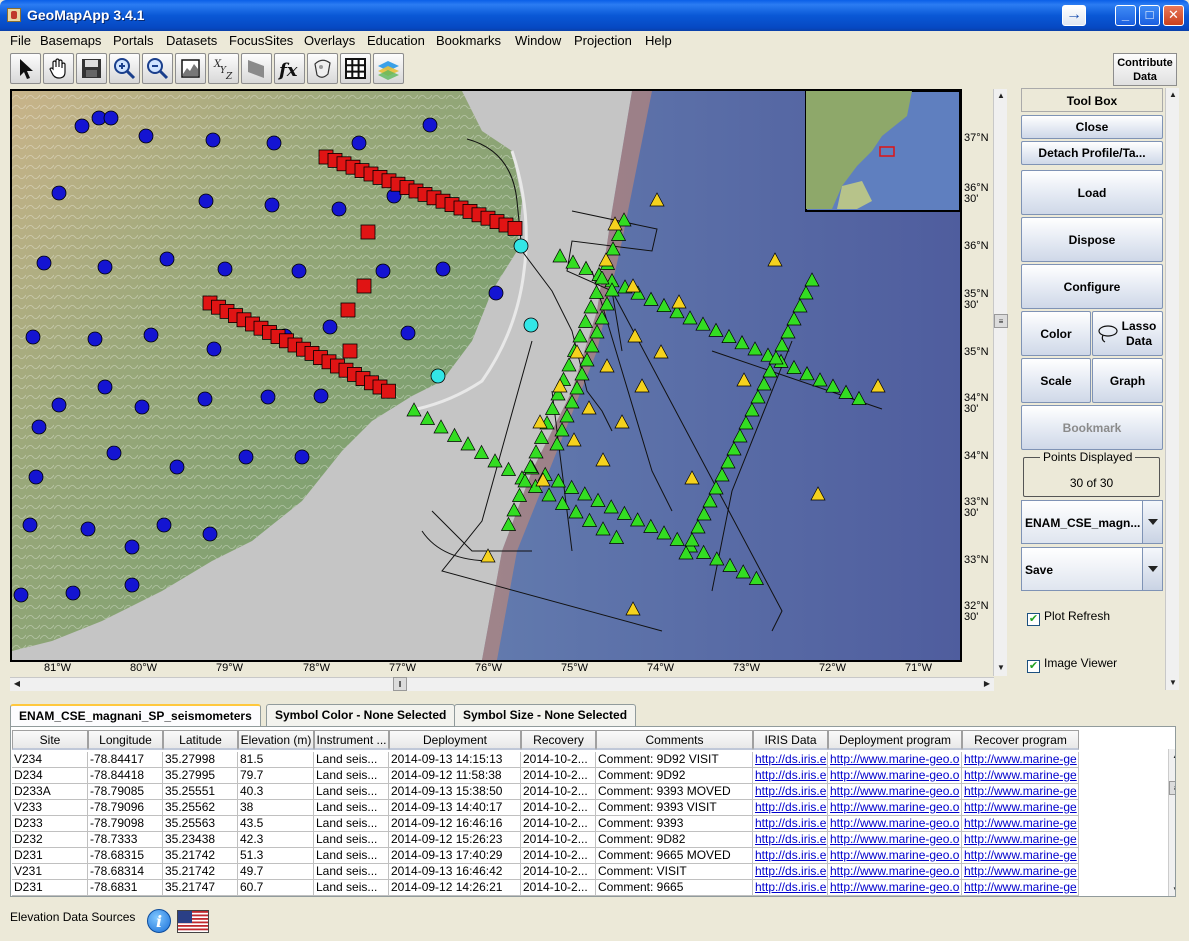  Describe the element at coordinates (531, 325) in the screenshot. I see `coastal-station-marker` at that location.